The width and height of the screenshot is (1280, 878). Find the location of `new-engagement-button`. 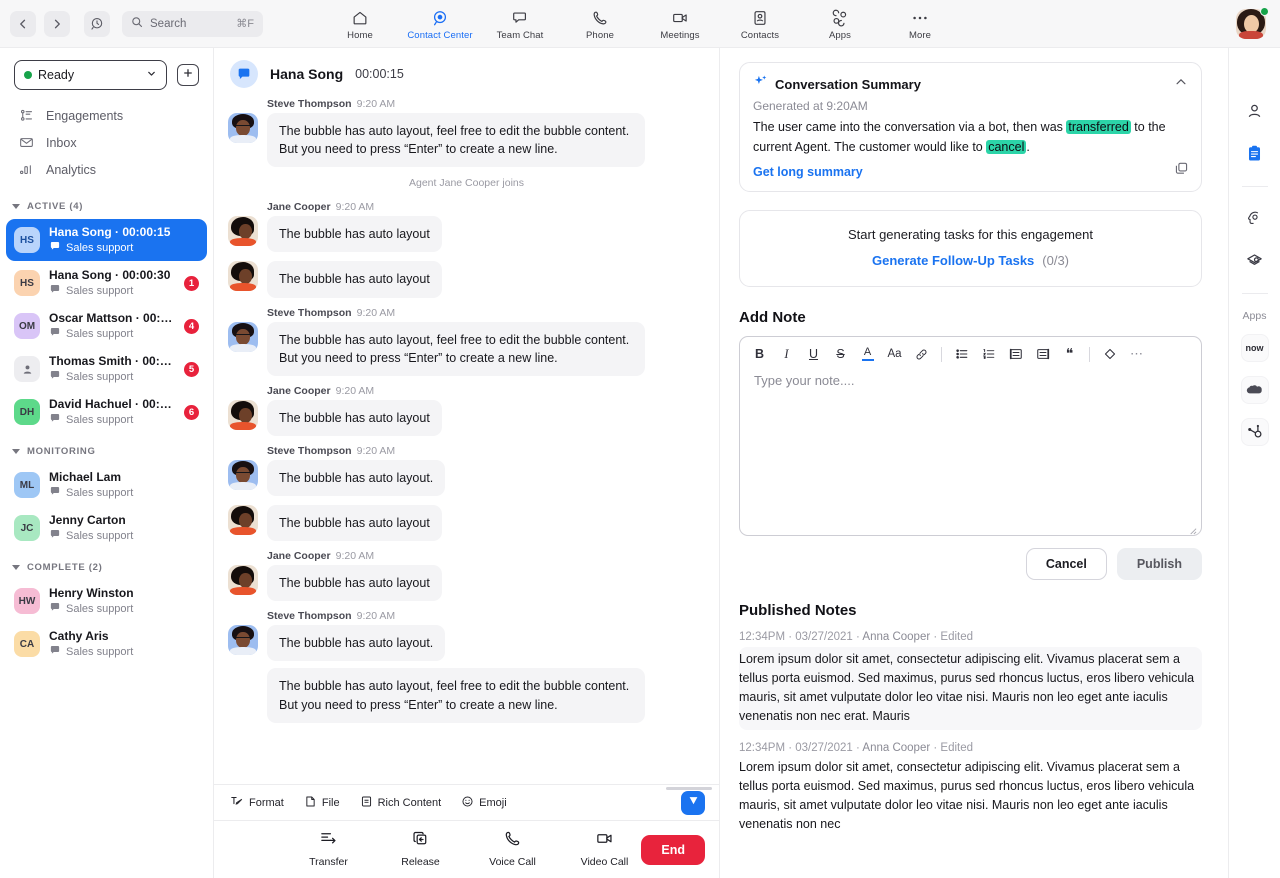

new-engagement-button is located at coordinates (188, 75).